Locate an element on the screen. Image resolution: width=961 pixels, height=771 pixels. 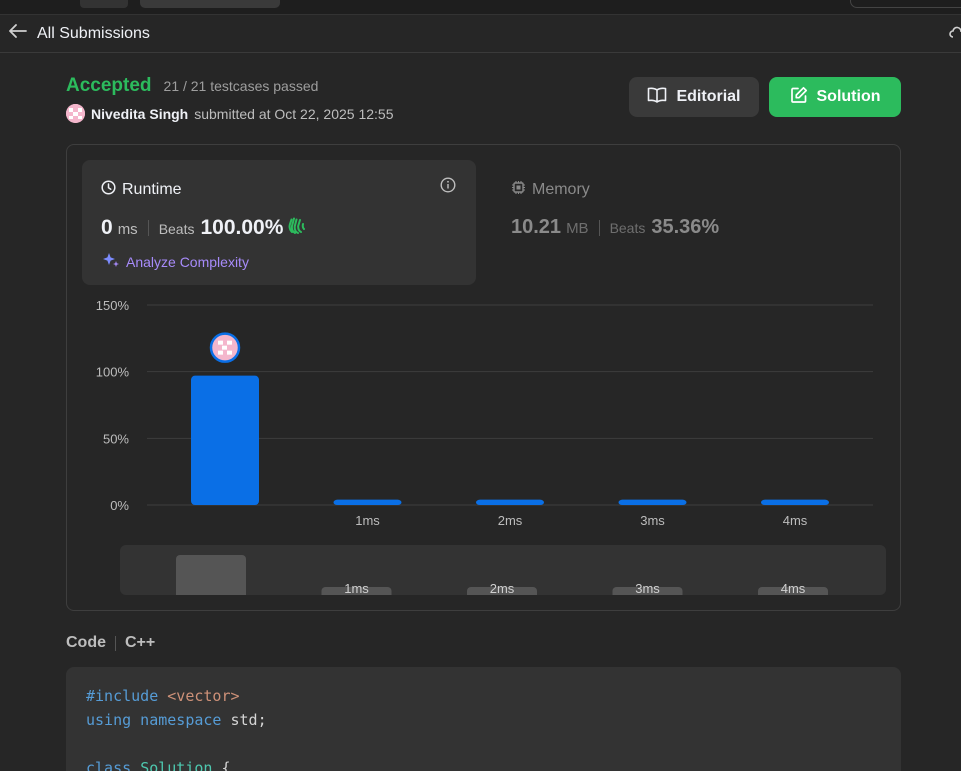
editorial-button: Editorial is located at coordinates (694, 97).